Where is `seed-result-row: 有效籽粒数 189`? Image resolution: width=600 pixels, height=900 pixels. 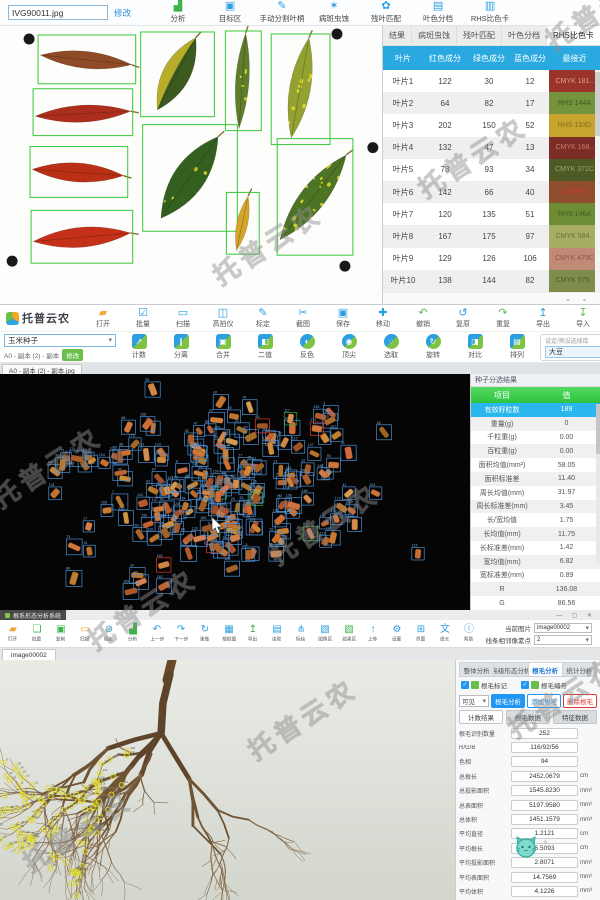 seed-result-row: 有效籽粒数 189 is located at coordinates (535, 410).